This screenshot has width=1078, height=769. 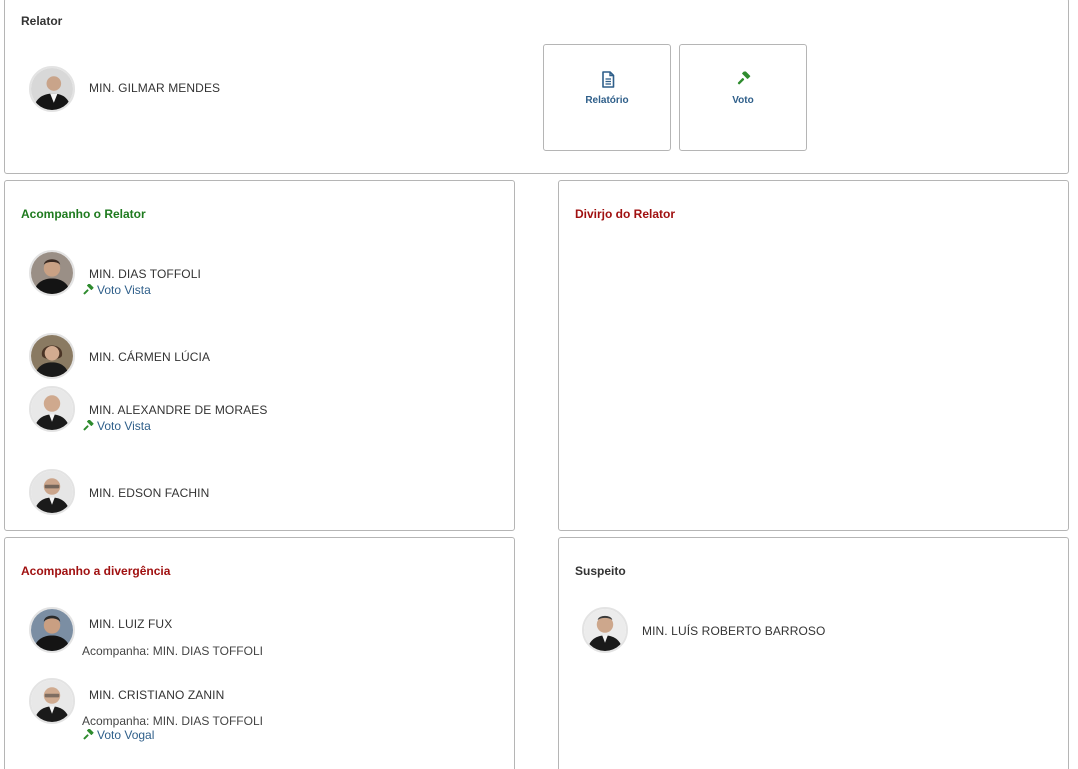 What do you see at coordinates (83, 214) in the screenshot?
I see `acompanho-relator-title: Acompanho o Relator` at bounding box center [83, 214].